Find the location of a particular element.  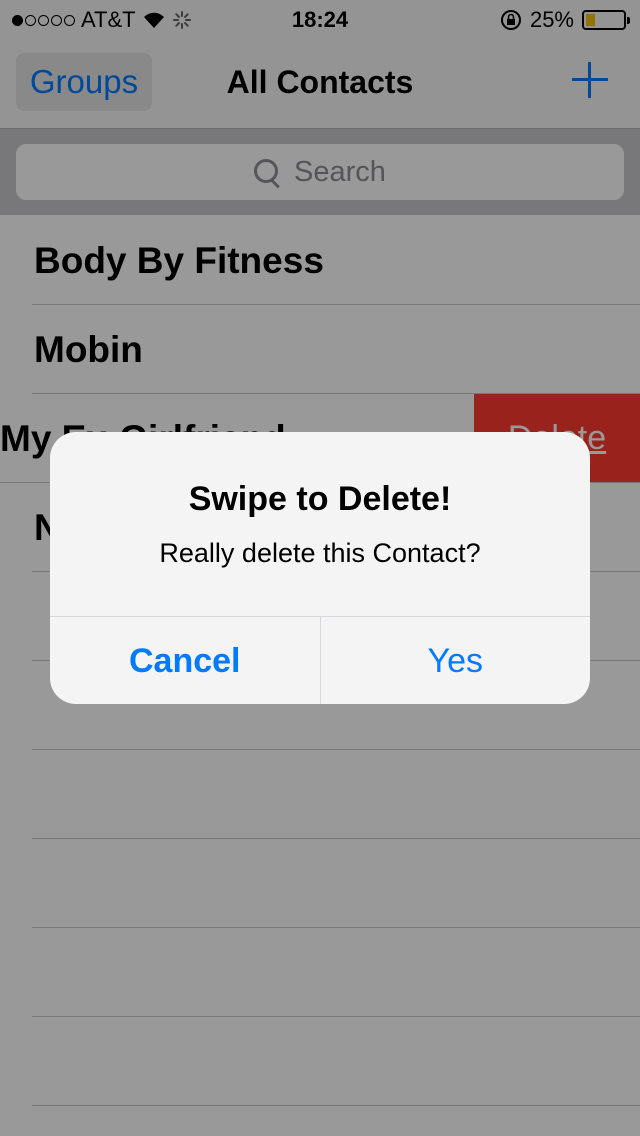

alert-actions: Cancel Yes is located at coordinates (320, 660).